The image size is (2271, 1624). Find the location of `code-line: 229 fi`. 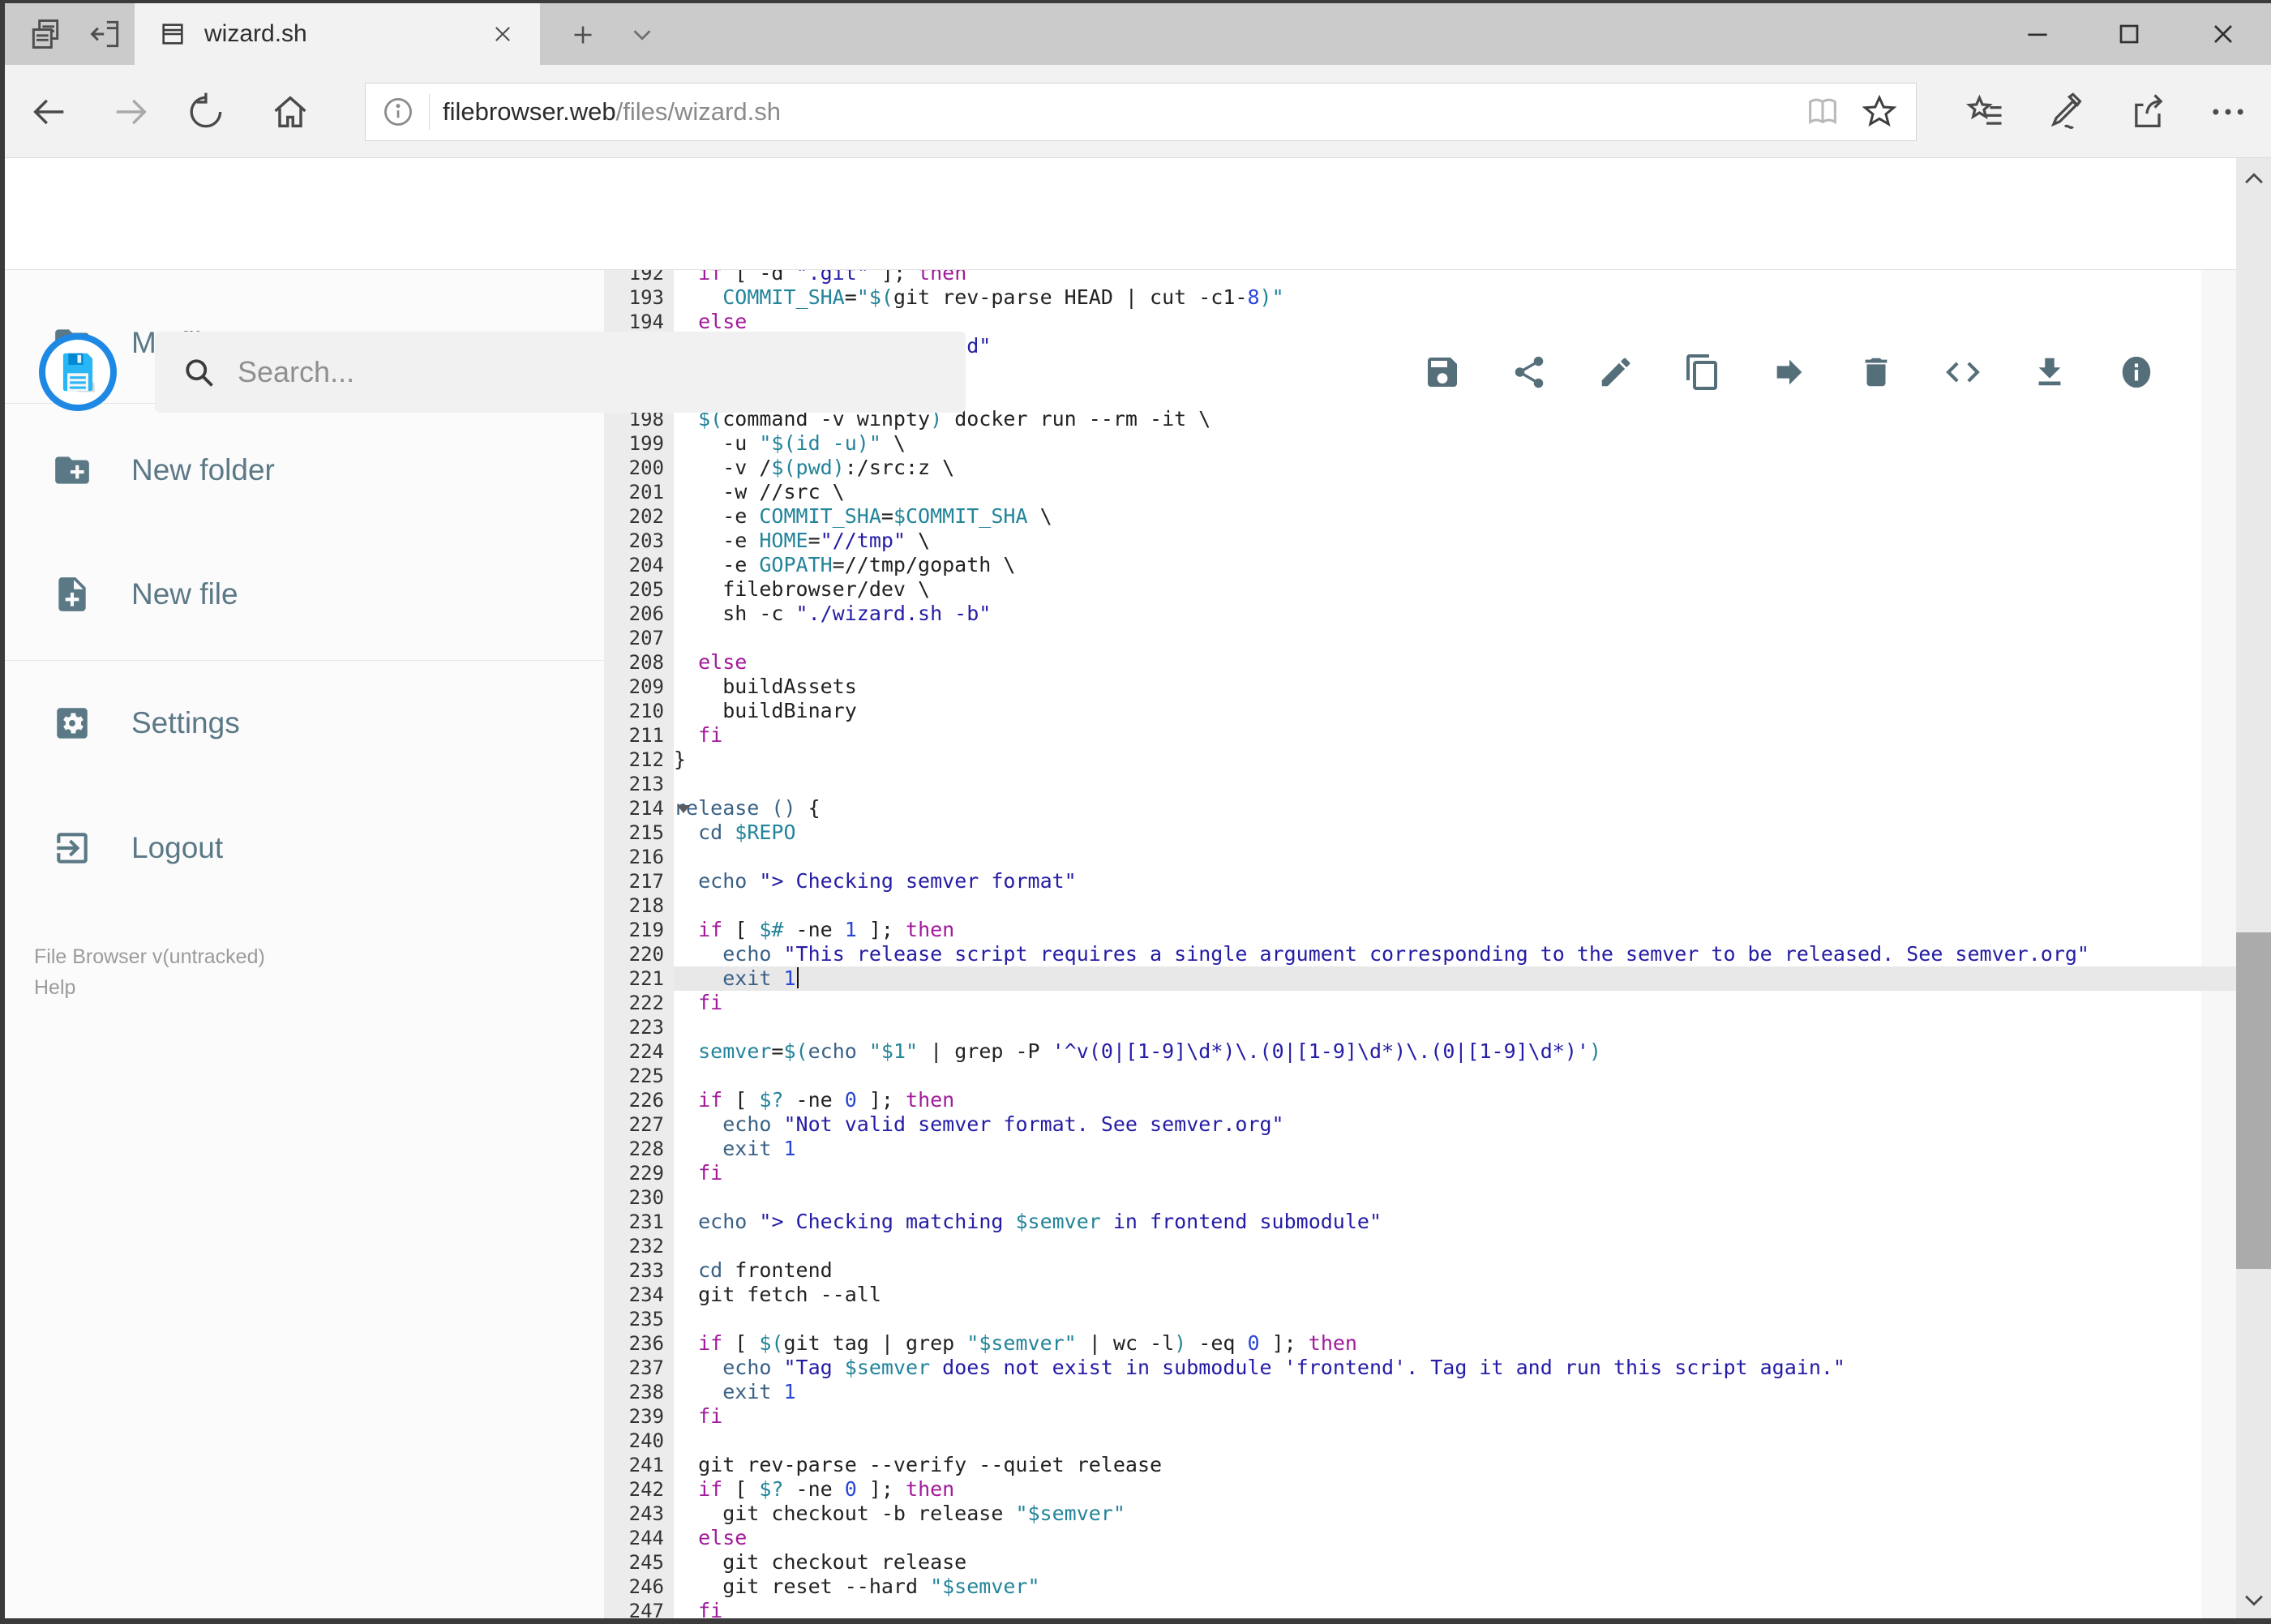

code-line: 229 fi is located at coordinates (1420, 1173).